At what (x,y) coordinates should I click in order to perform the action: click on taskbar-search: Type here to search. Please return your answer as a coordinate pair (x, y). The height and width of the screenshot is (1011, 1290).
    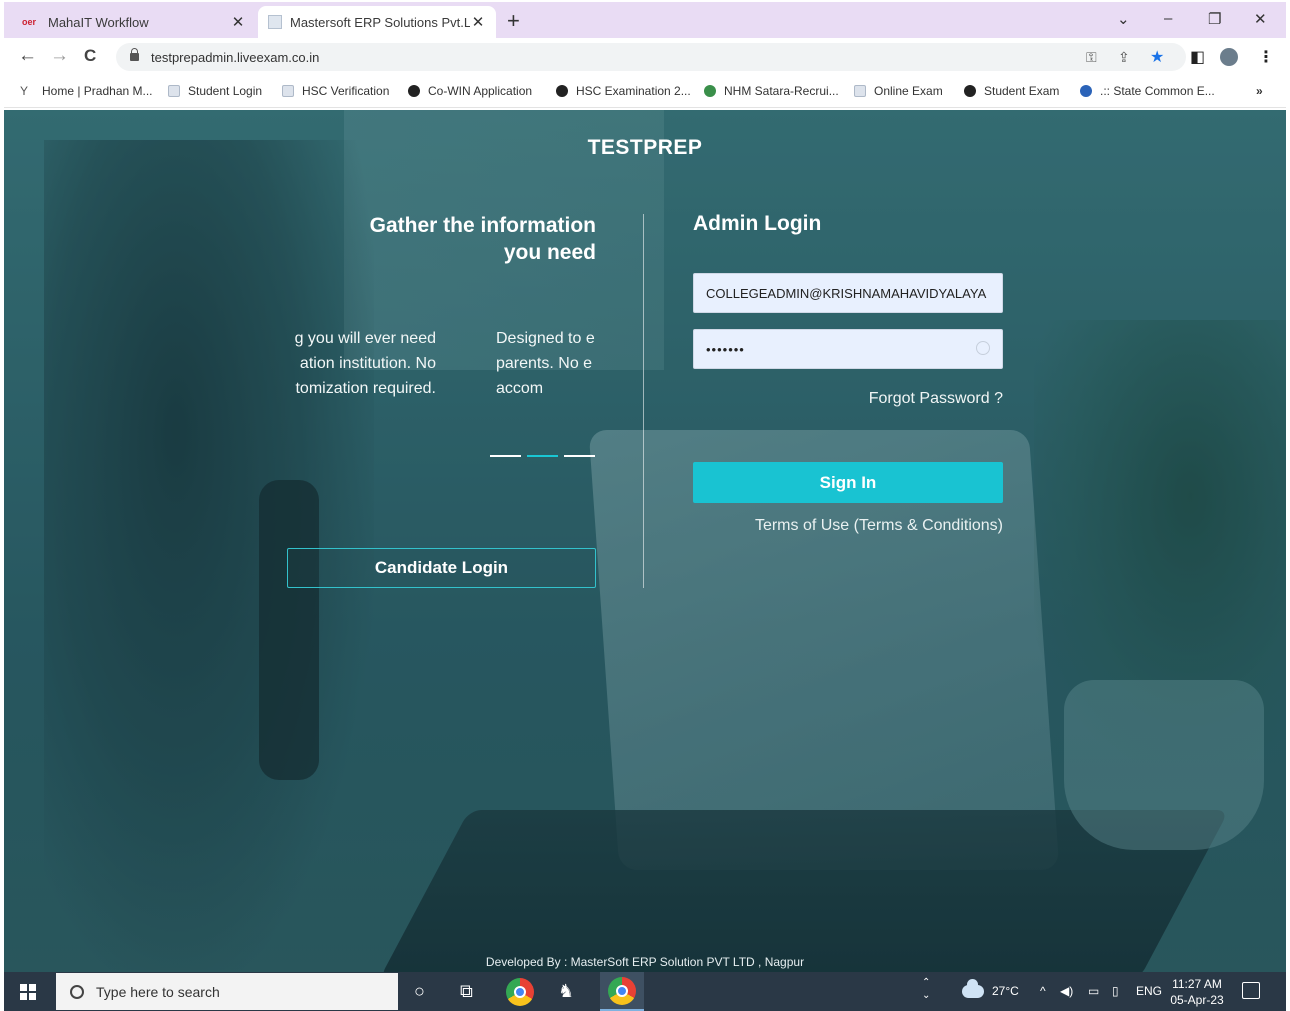
    Looking at the image, I should click on (227, 991).